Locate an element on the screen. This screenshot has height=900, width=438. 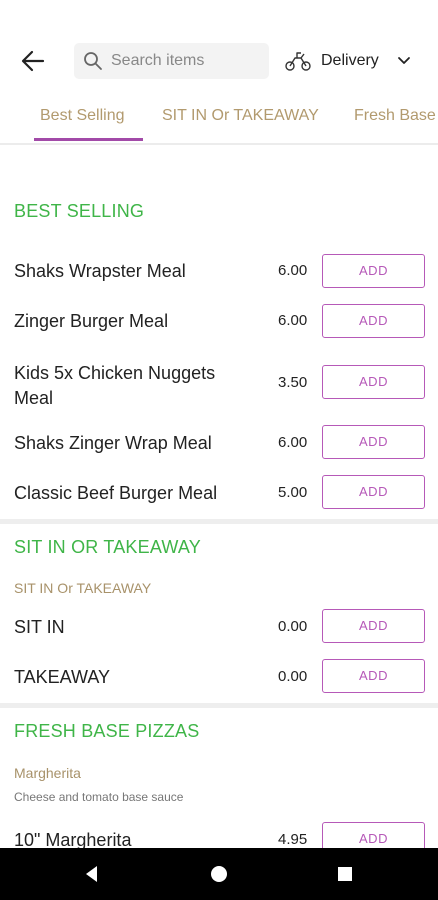
back-arrow-icon is located at coordinates (33, 61).